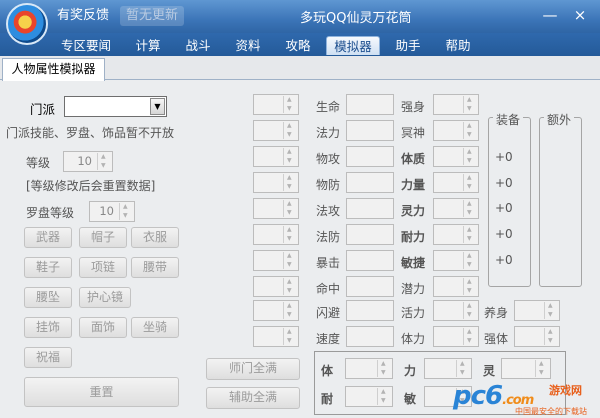 The image size is (600, 418). I want to click on spirit-stepper, so click(526, 368).